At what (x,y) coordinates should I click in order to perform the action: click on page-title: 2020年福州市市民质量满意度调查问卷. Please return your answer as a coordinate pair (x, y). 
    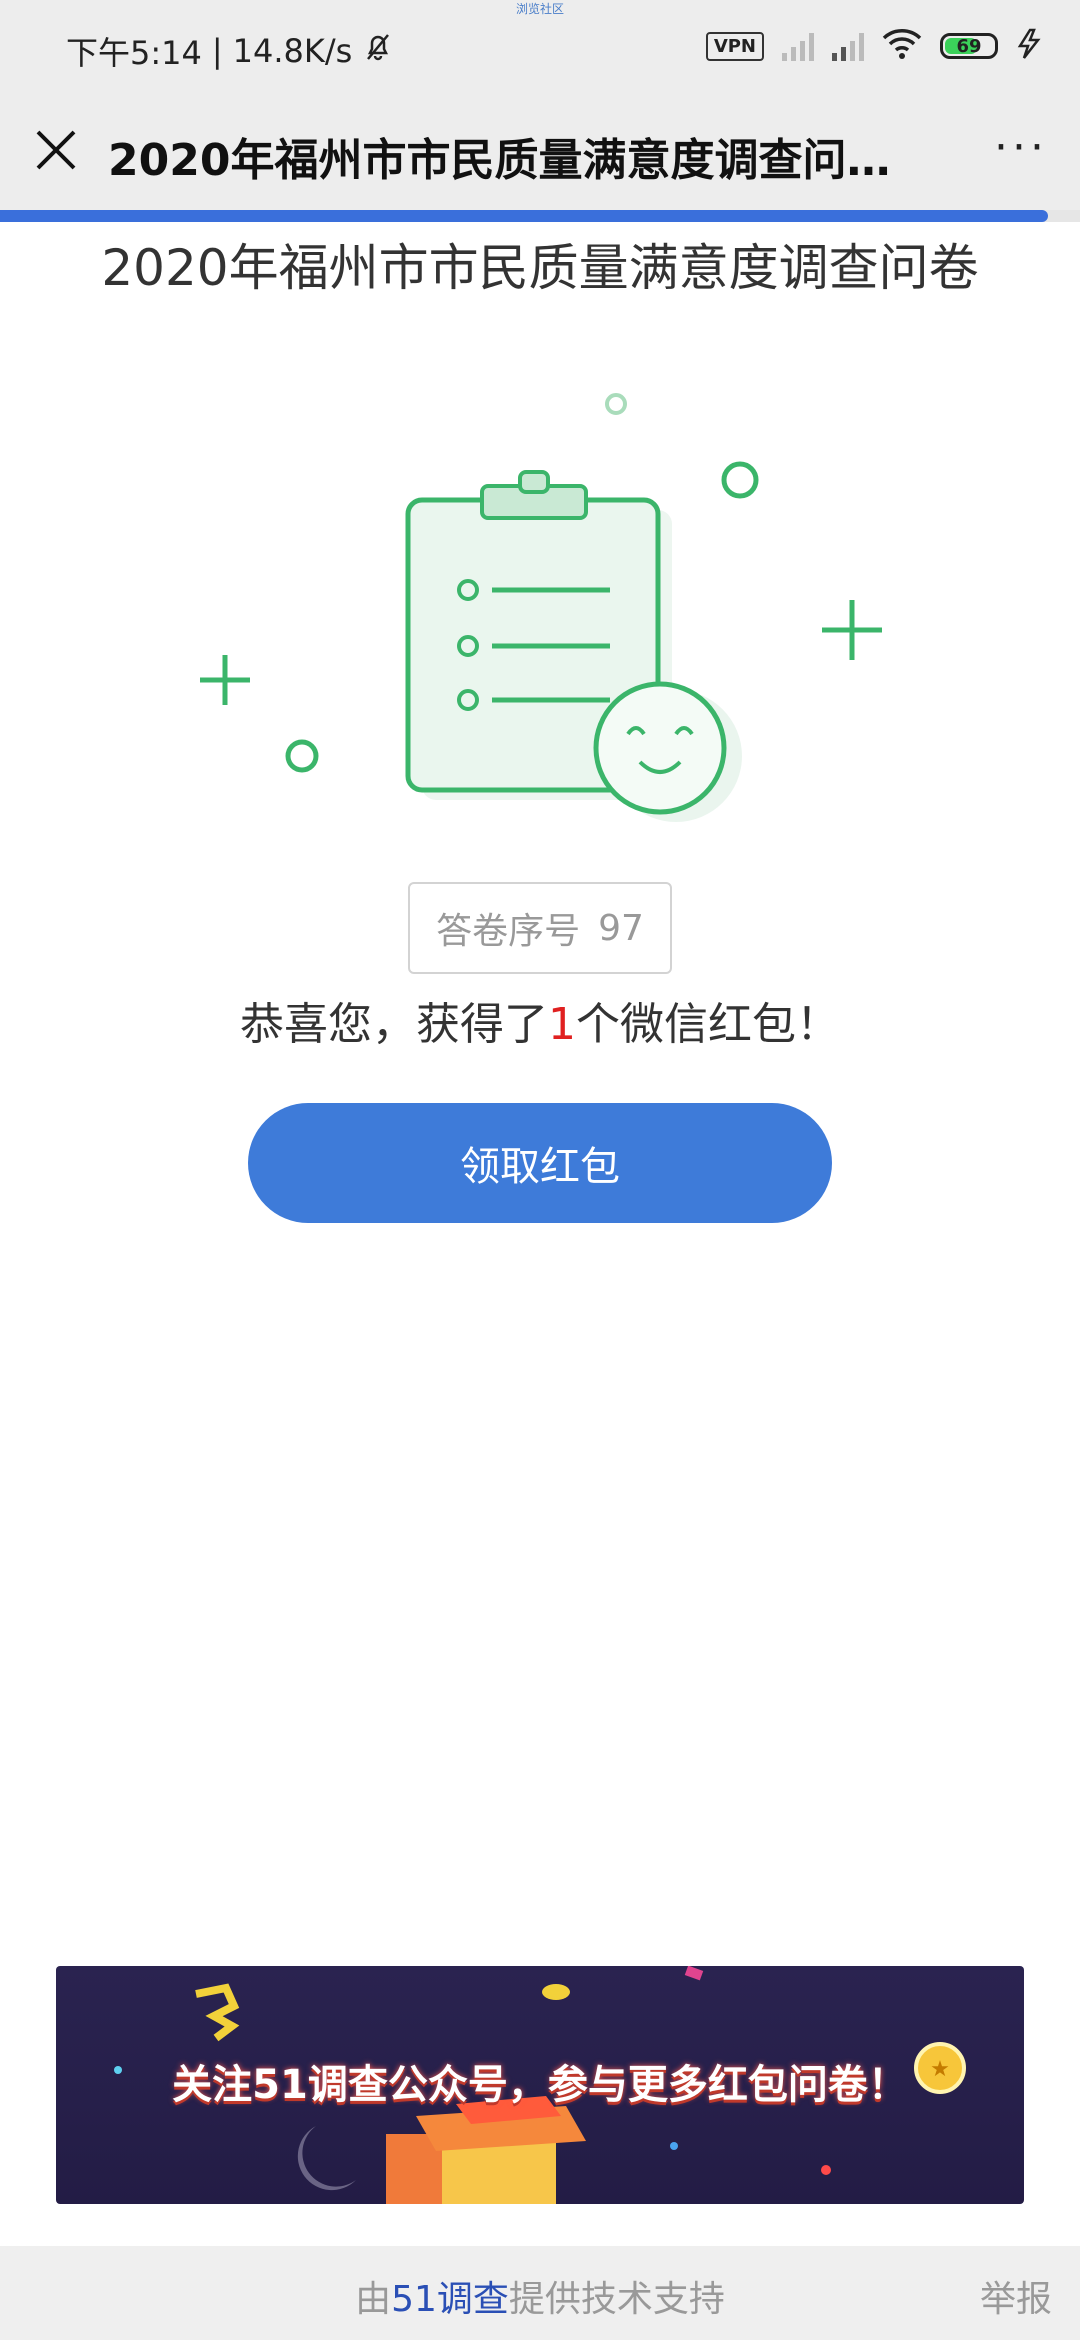
    Looking at the image, I should click on (540, 268).